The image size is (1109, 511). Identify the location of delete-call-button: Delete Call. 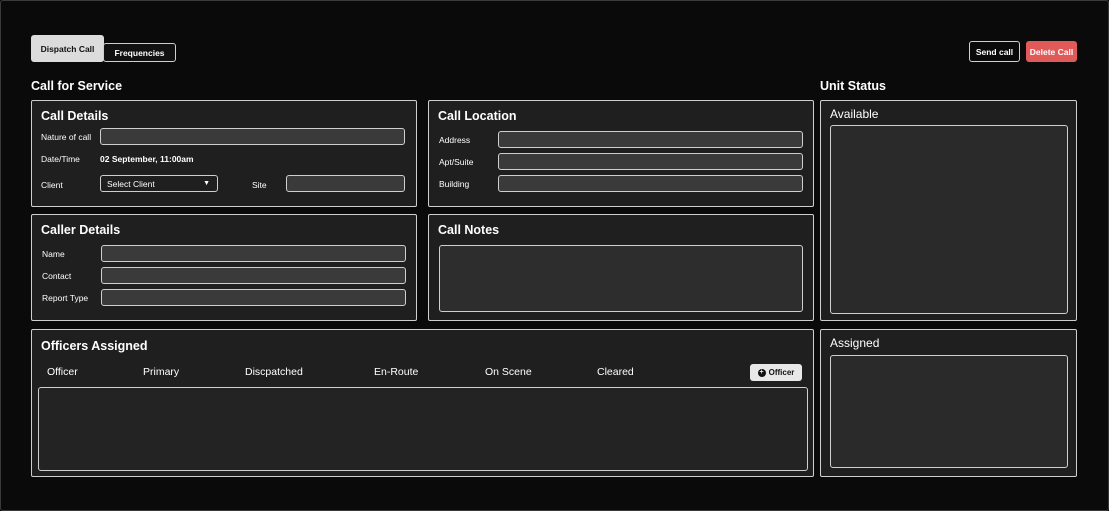
(1051, 51).